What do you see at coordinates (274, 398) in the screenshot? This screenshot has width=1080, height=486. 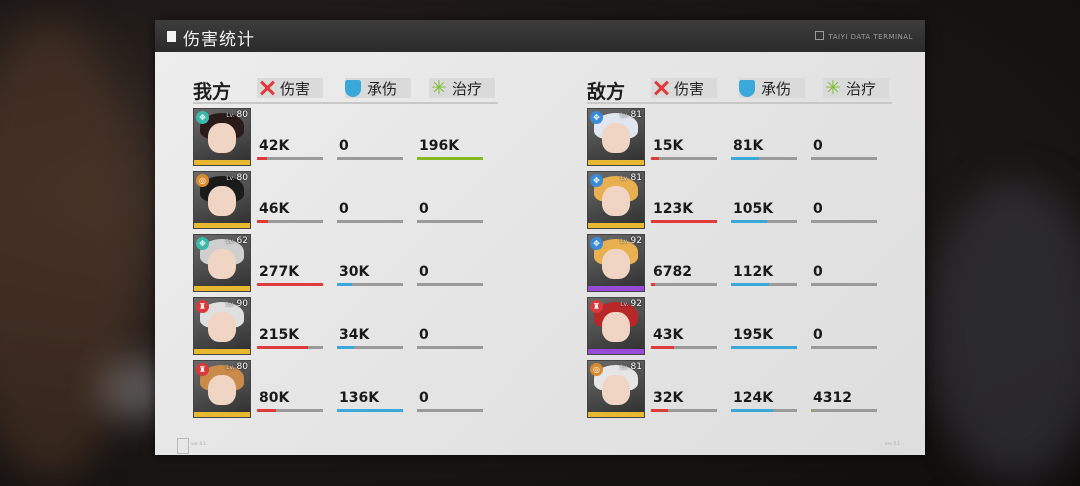 I see `damage-value: 80K` at bounding box center [274, 398].